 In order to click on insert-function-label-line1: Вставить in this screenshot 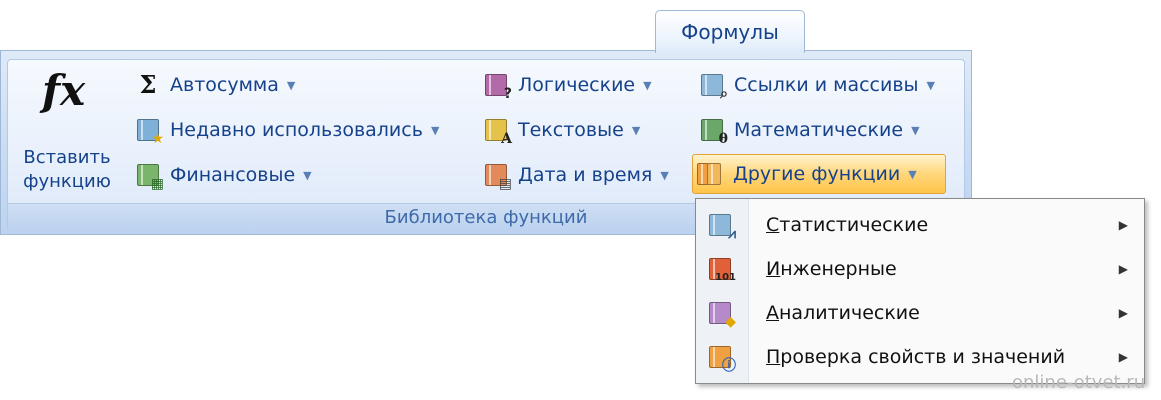, I will do `click(67, 157)`.